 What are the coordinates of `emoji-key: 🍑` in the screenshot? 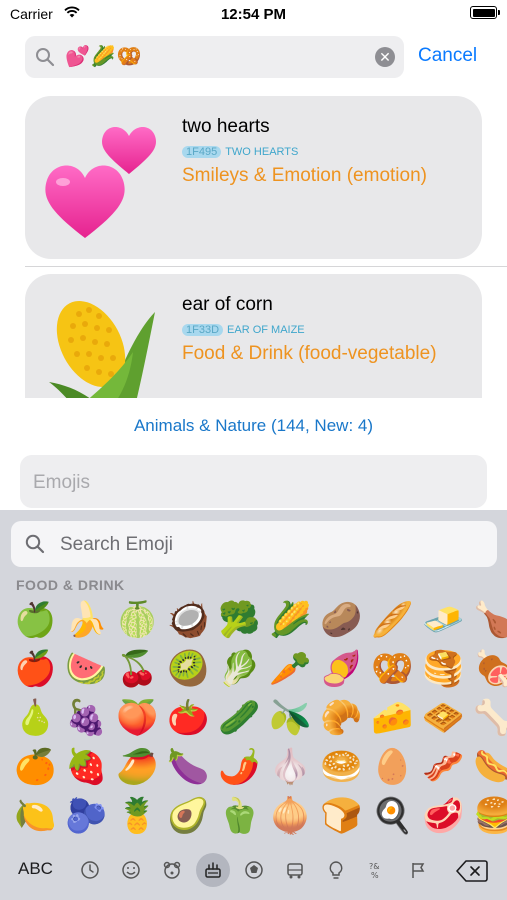 It's located at (137, 718).